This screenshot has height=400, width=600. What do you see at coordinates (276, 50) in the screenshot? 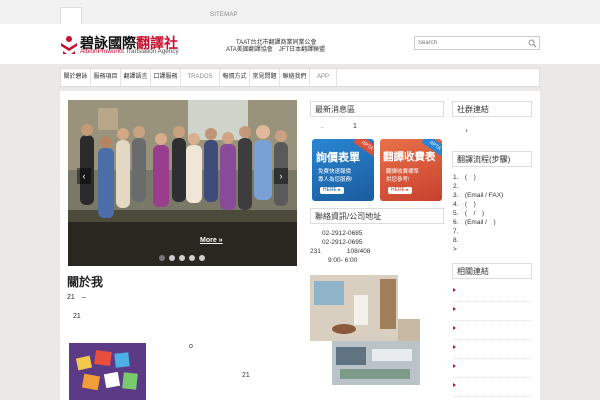
I see `association-line-2: ATA美國翻譯協會 JFT日本翻譯聯盟` at bounding box center [276, 50].